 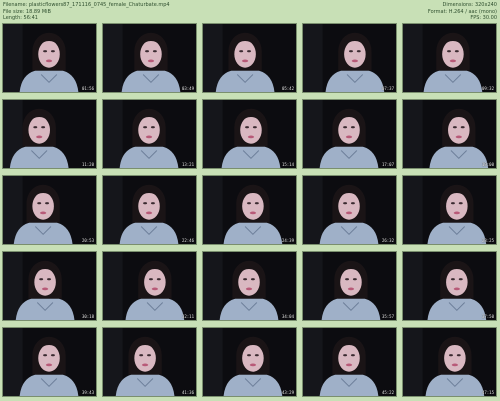 I want to click on video-thumbnail: 20:53, so click(x=49, y=210).